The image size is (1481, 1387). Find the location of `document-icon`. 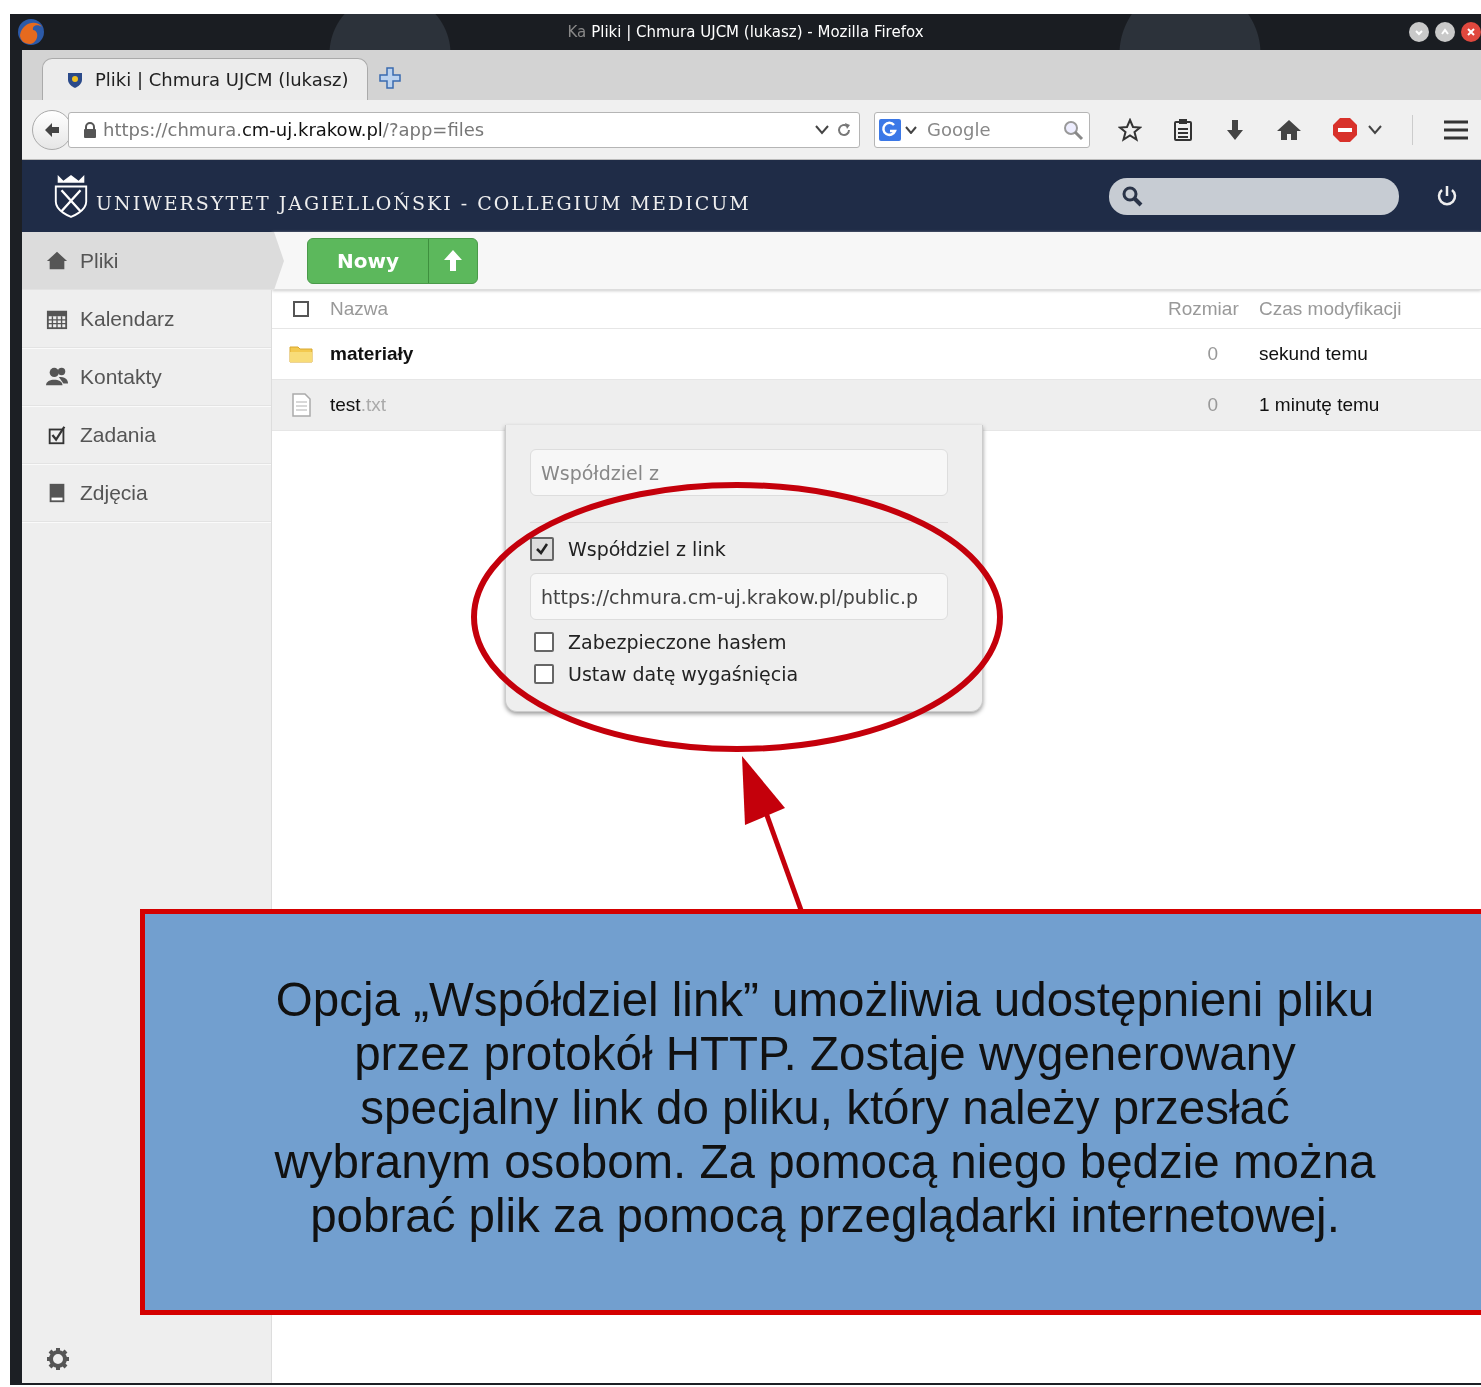

document-icon is located at coordinates (301, 405).